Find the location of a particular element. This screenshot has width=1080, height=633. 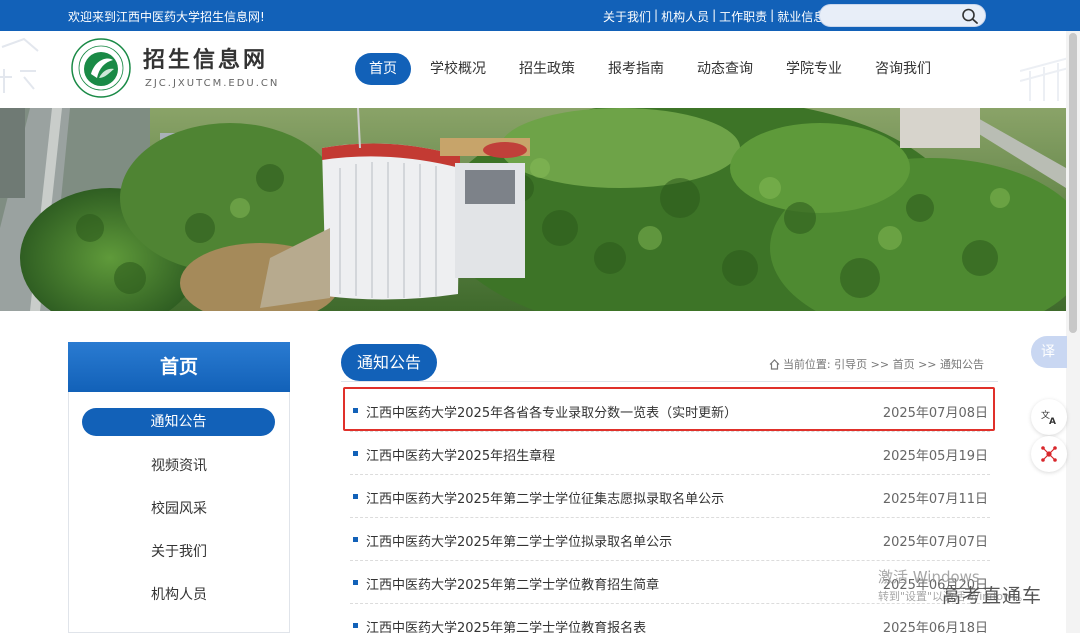

sidebar-item-notices: 通知公告 is located at coordinates (178, 422).